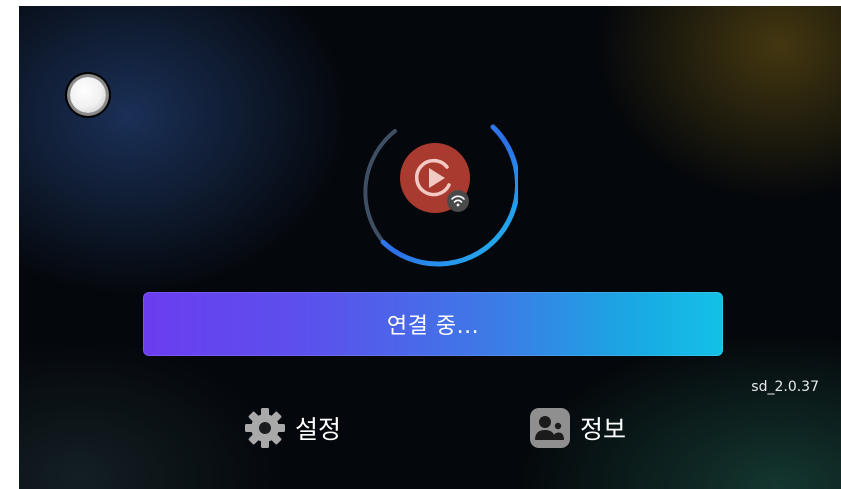 The width and height of the screenshot is (841, 489). Describe the element at coordinates (785, 387) in the screenshot. I see `version-label: sd_2.0.37` at that location.